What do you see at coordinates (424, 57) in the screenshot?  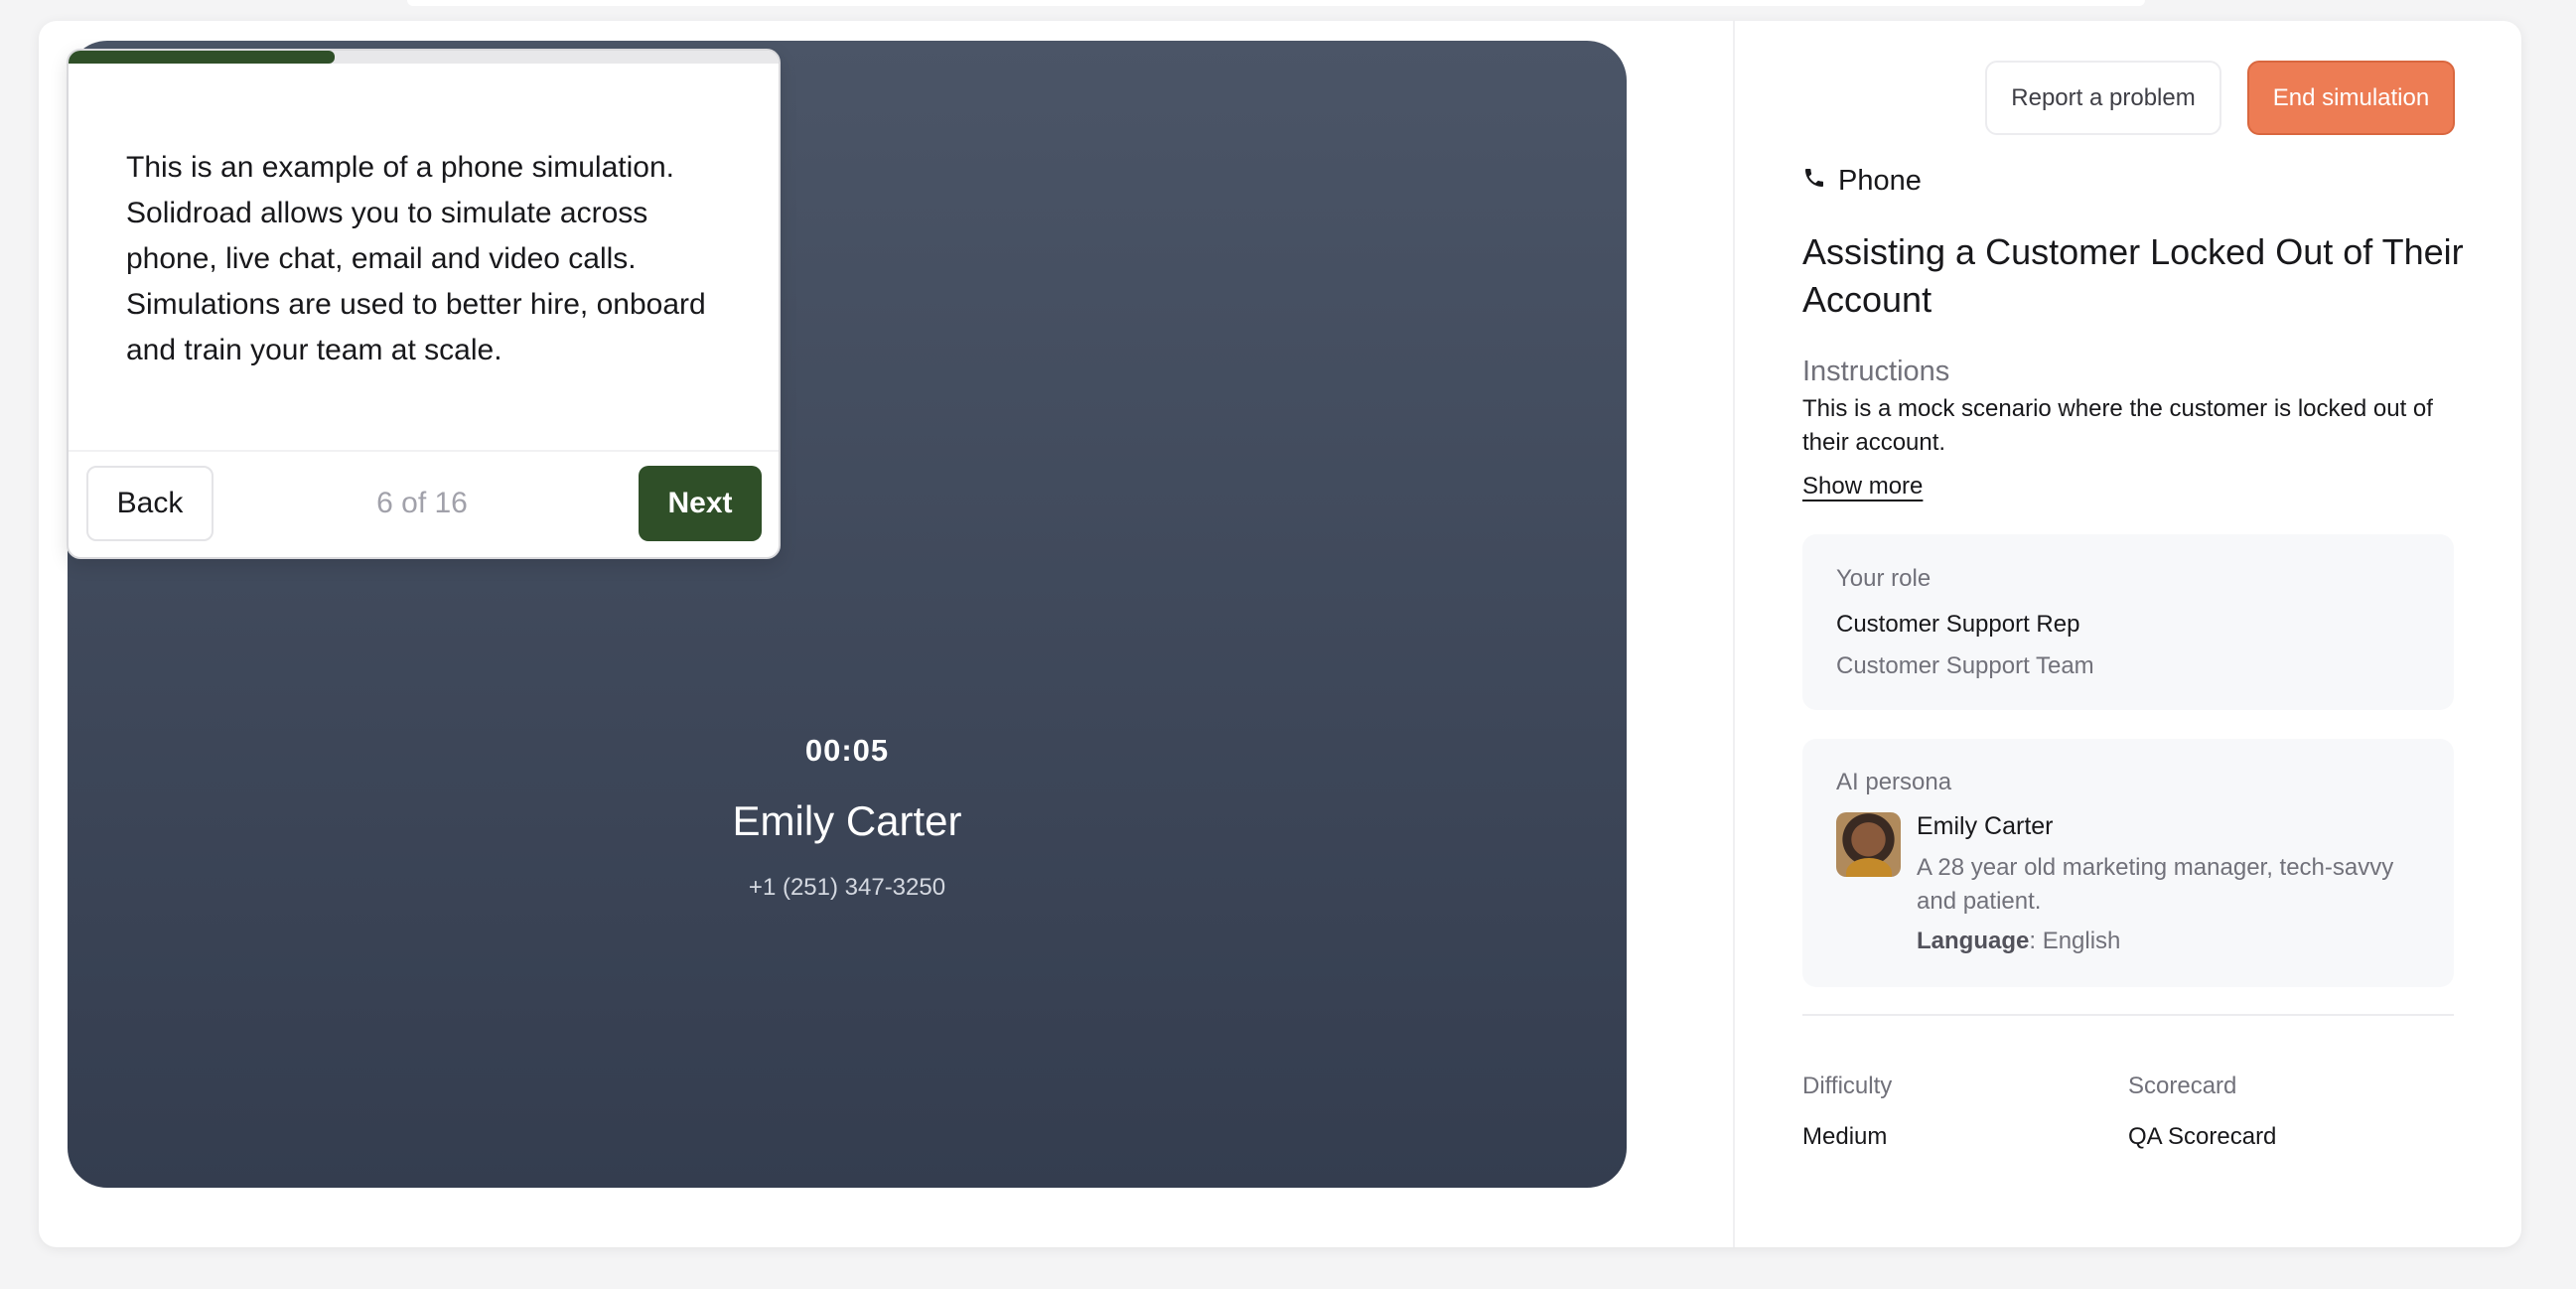 I see `tour-progress-track` at bounding box center [424, 57].